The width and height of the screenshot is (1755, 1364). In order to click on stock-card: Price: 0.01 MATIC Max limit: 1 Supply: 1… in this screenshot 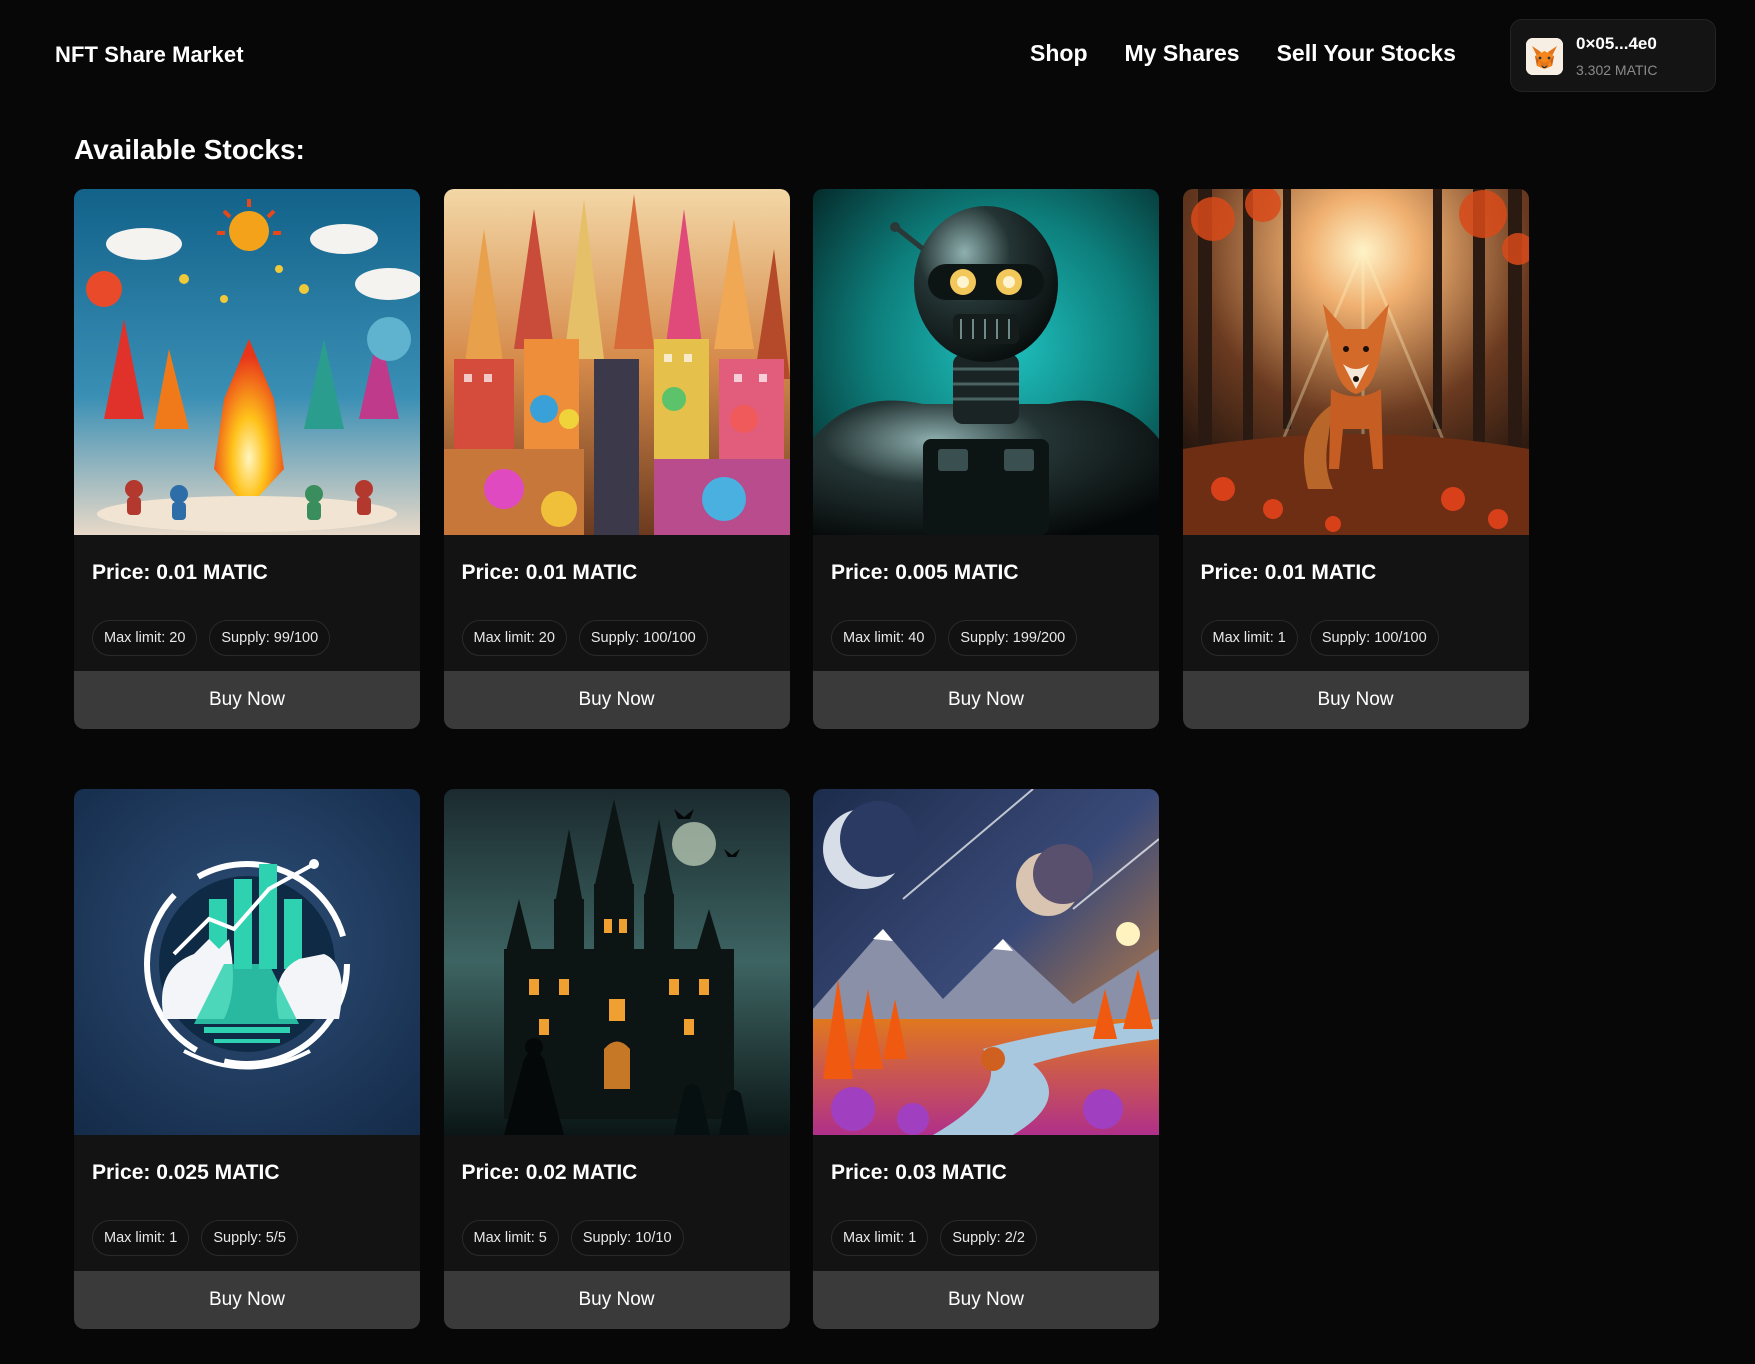, I will do `click(1355, 459)`.